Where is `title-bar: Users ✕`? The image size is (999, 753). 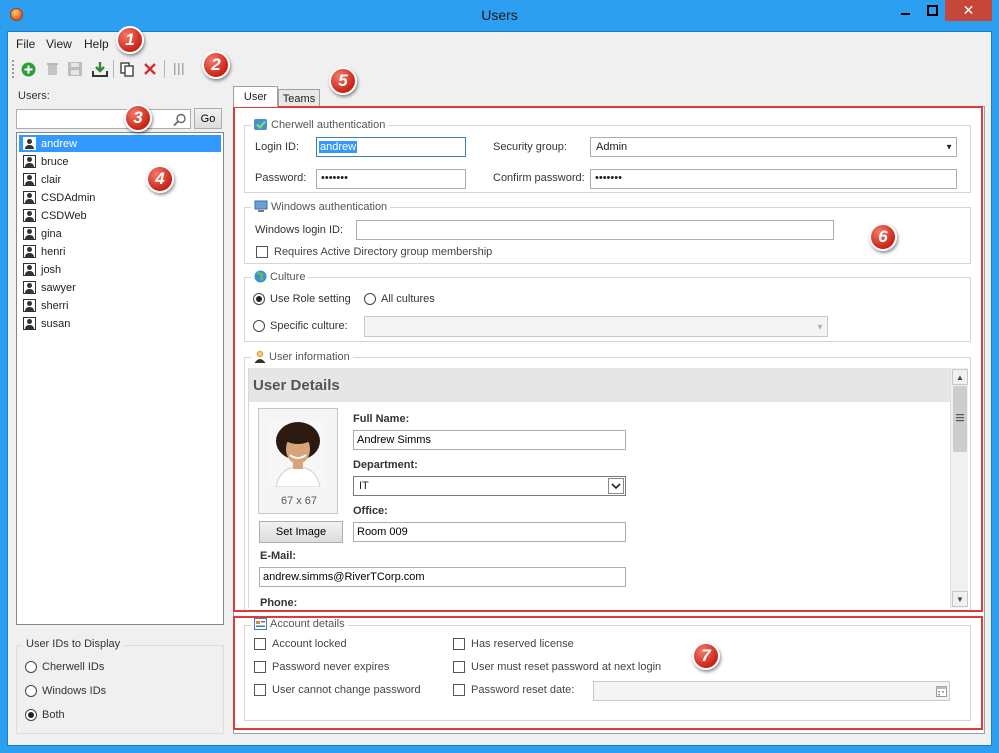
title-bar: Users ✕ is located at coordinates (499, 15).